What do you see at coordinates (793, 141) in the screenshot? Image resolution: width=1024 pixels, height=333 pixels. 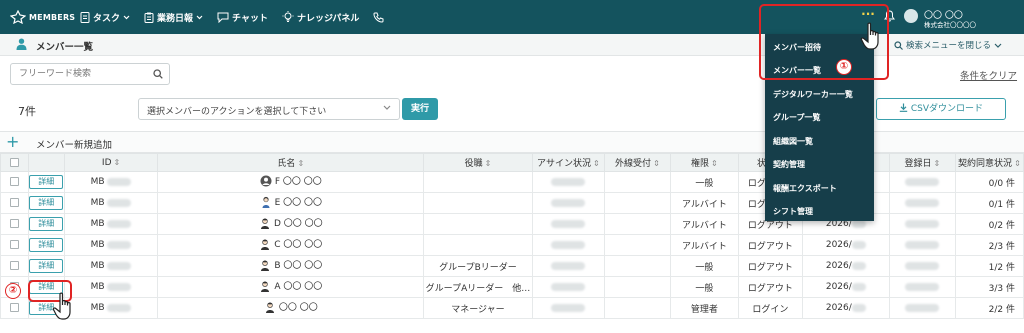 I see `menu-item-org-chart: 組織図一覧` at bounding box center [793, 141].